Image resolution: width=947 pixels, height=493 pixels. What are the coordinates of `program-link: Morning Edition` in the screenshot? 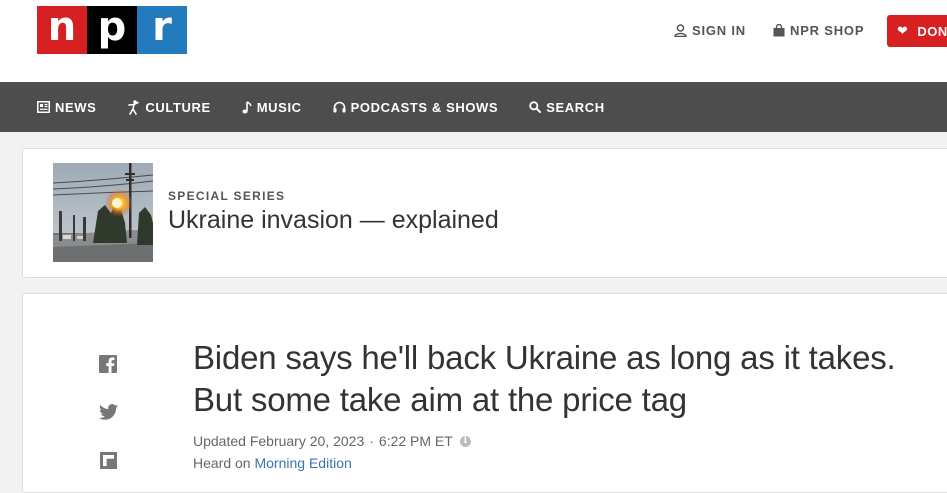 It's located at (302, 463).